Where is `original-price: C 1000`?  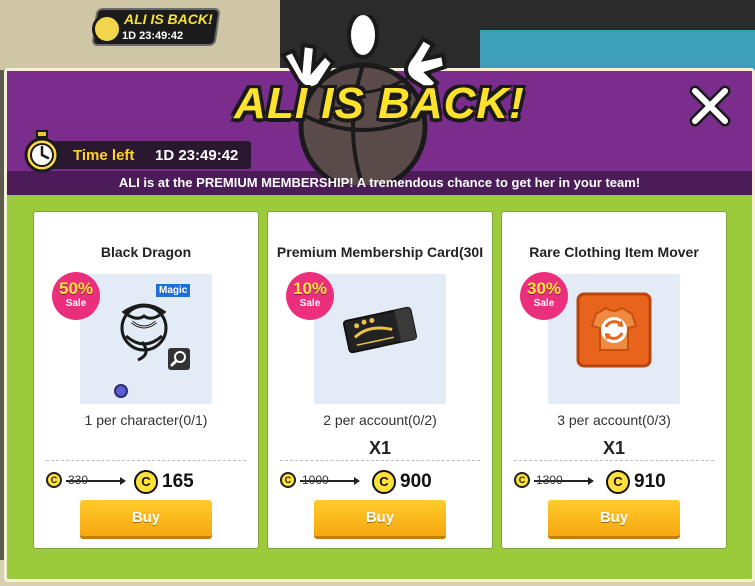
original-price: C 1000 is located at coordinates (322, 480).